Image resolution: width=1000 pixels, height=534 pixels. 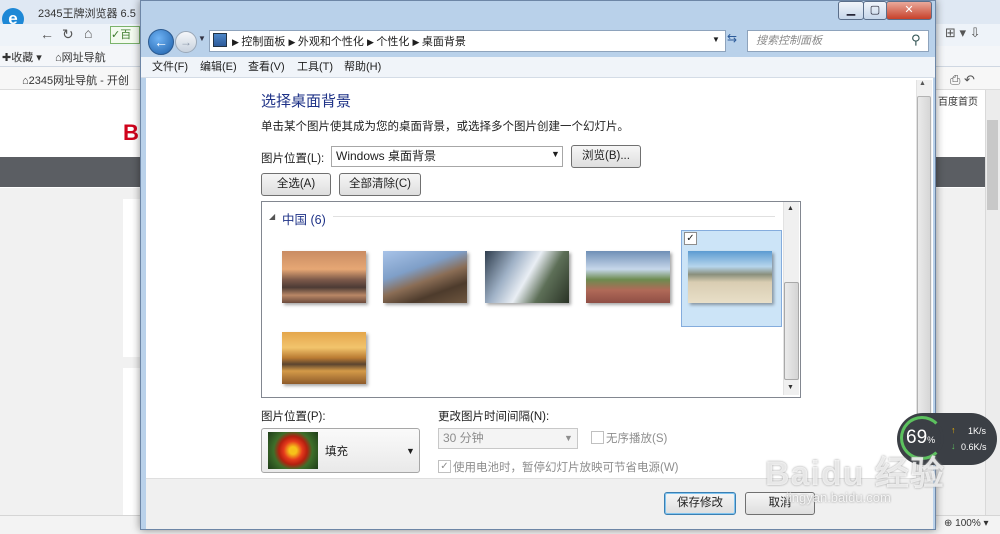 I want to click on list-scrollbar-thumb, so click(x=791, y=331).